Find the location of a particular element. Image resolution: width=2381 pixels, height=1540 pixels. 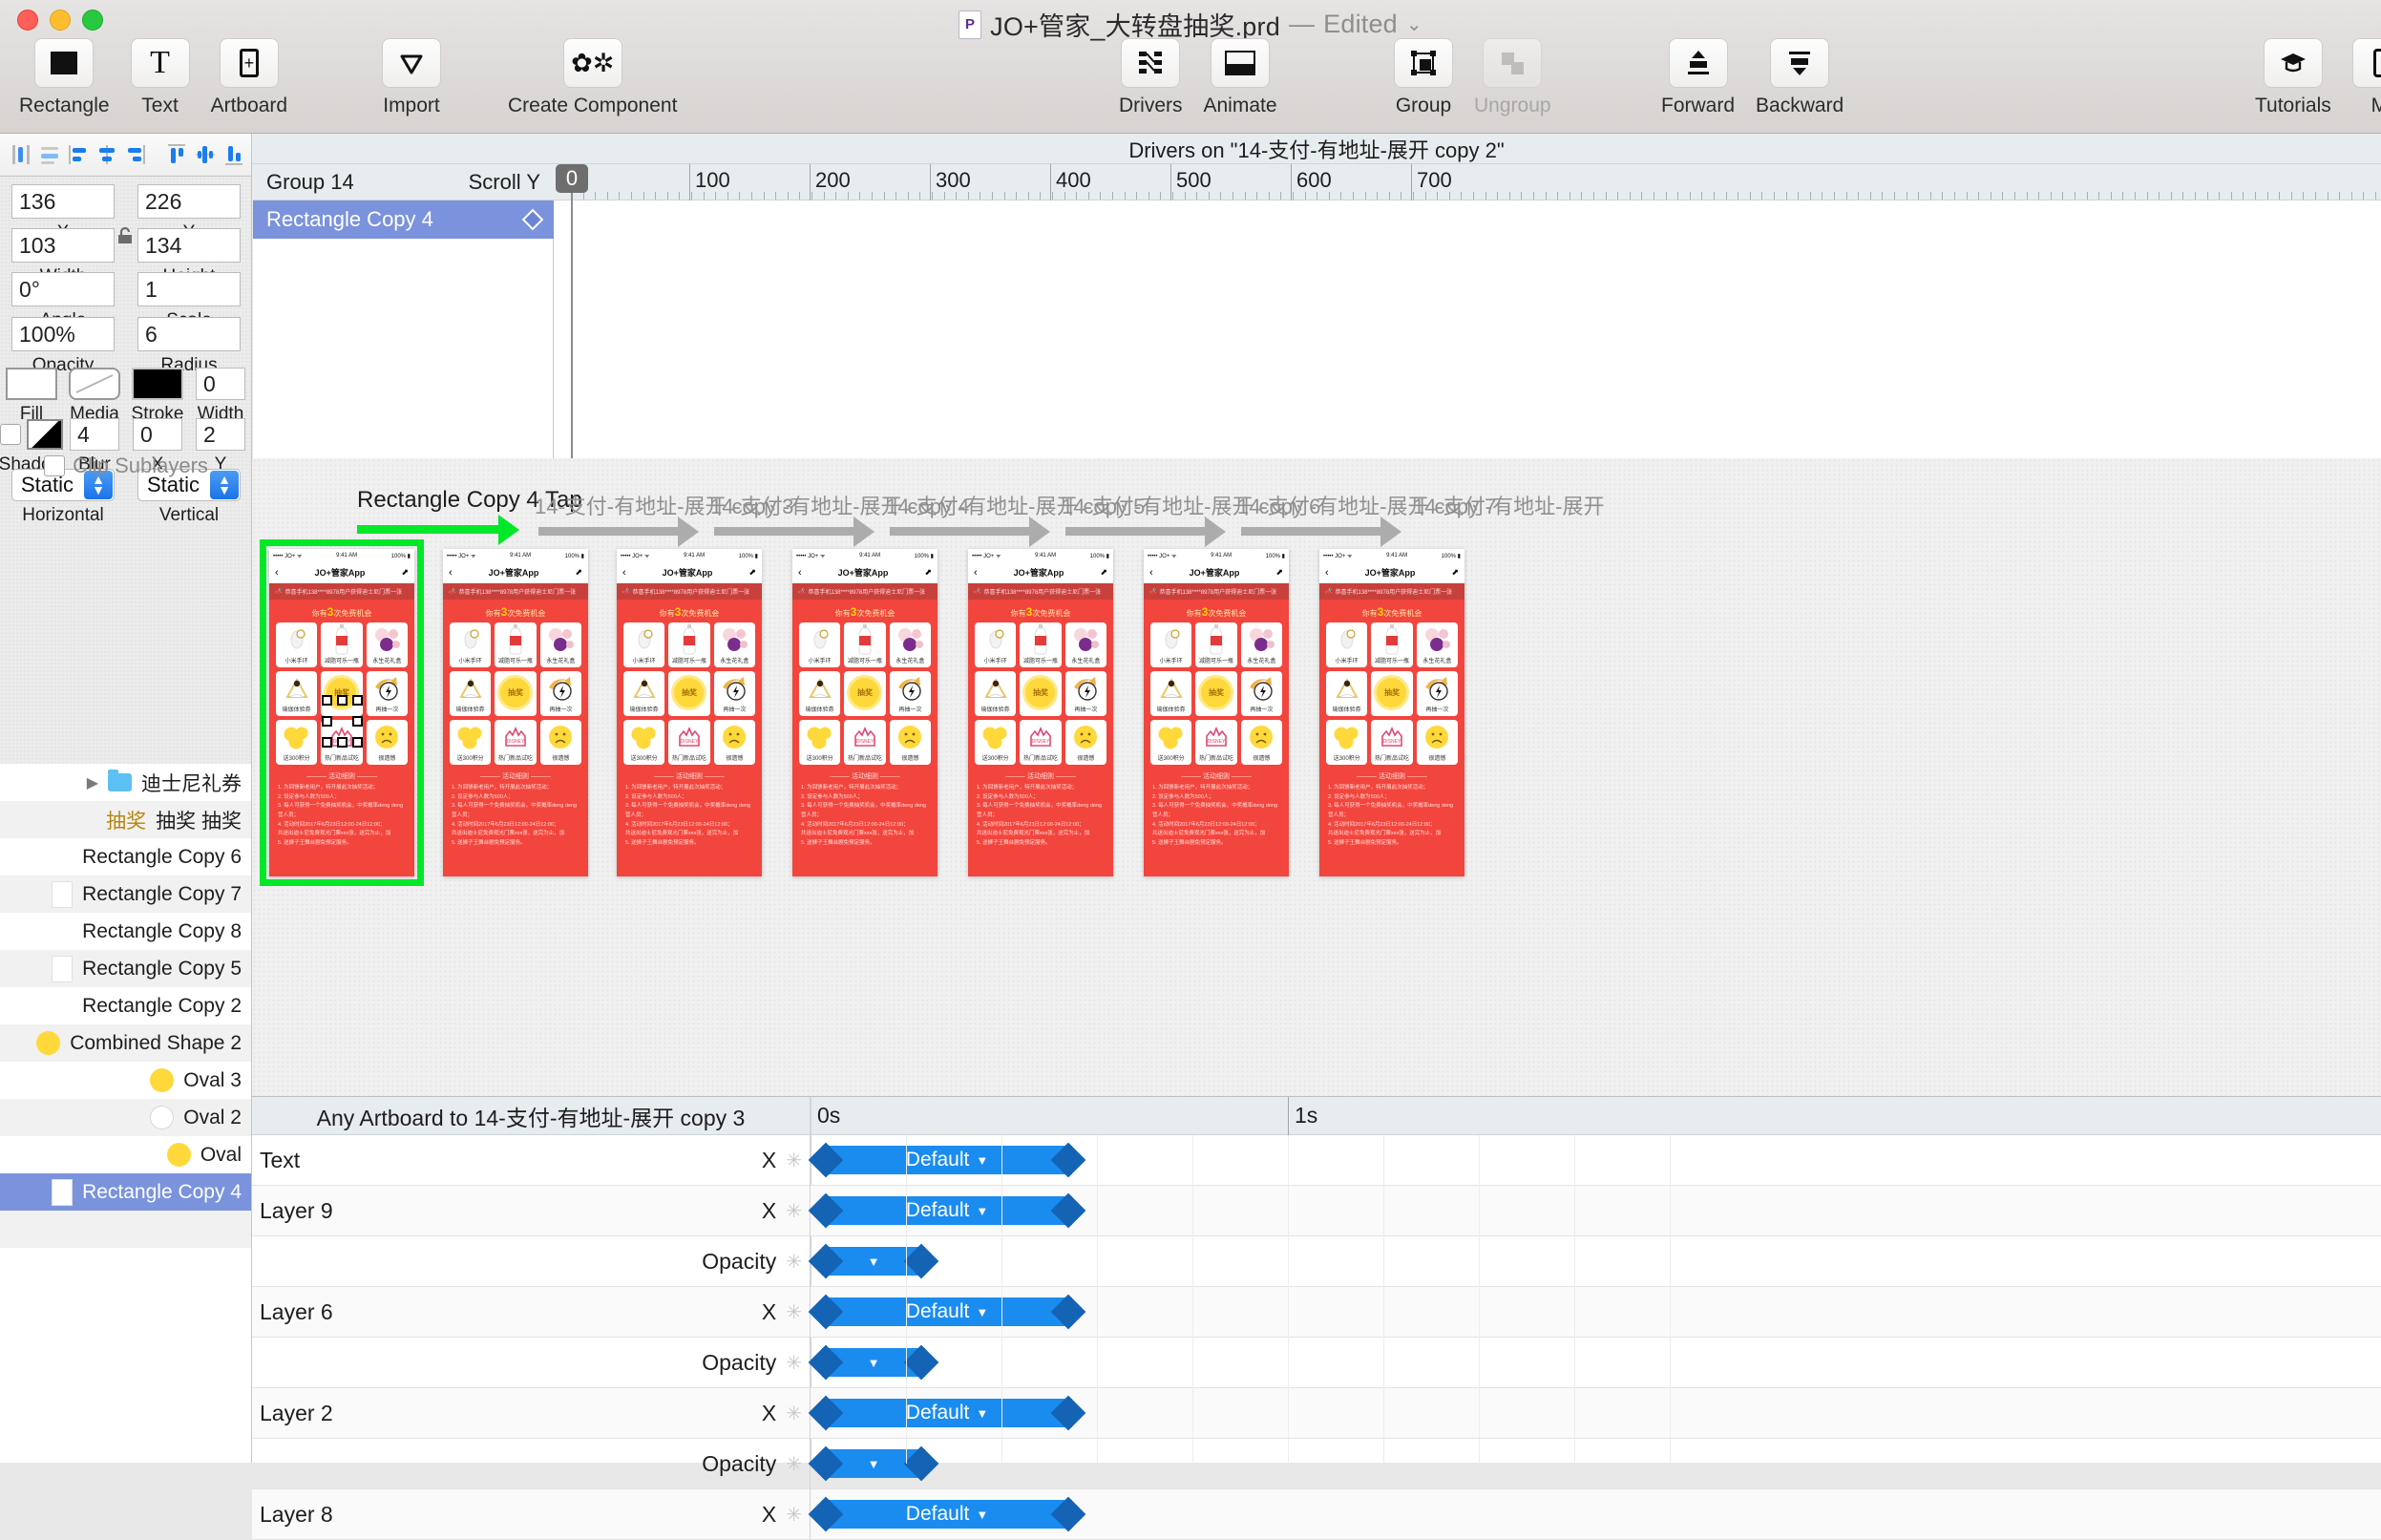

width-input: 103 is located at coordinates (63, 245).